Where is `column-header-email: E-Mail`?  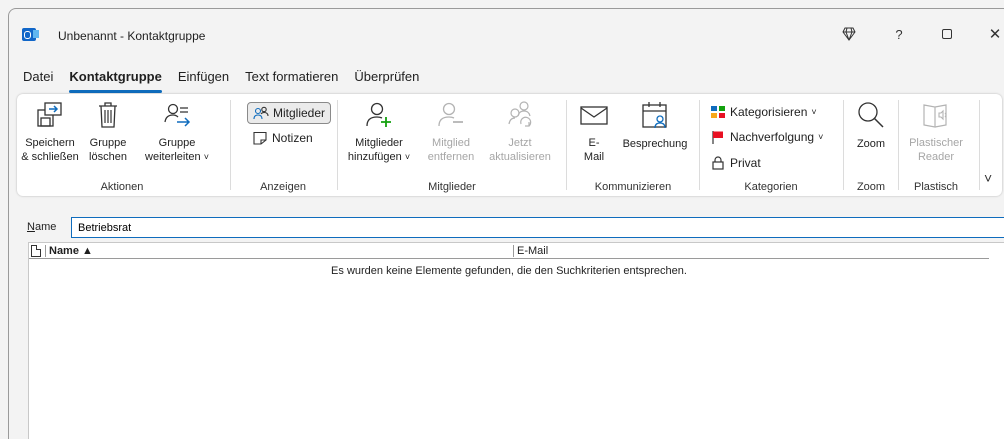
column-header-email: E-Mail is located at coordinates (532, 251).